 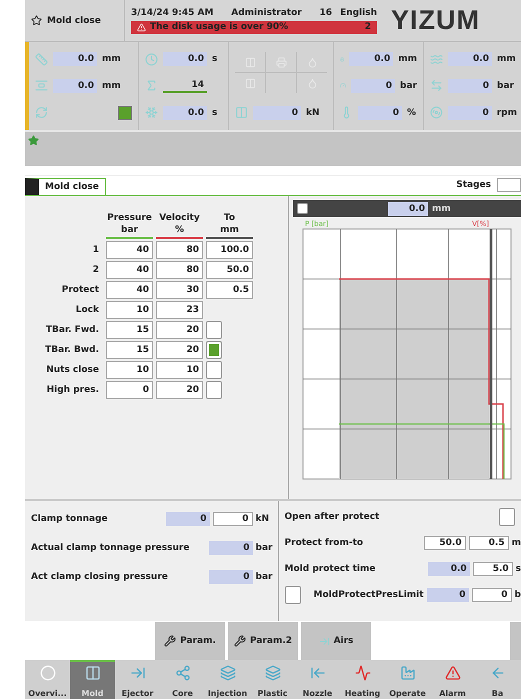 I want to click on nav-tab: Alarm, so click(x=452, y=679).